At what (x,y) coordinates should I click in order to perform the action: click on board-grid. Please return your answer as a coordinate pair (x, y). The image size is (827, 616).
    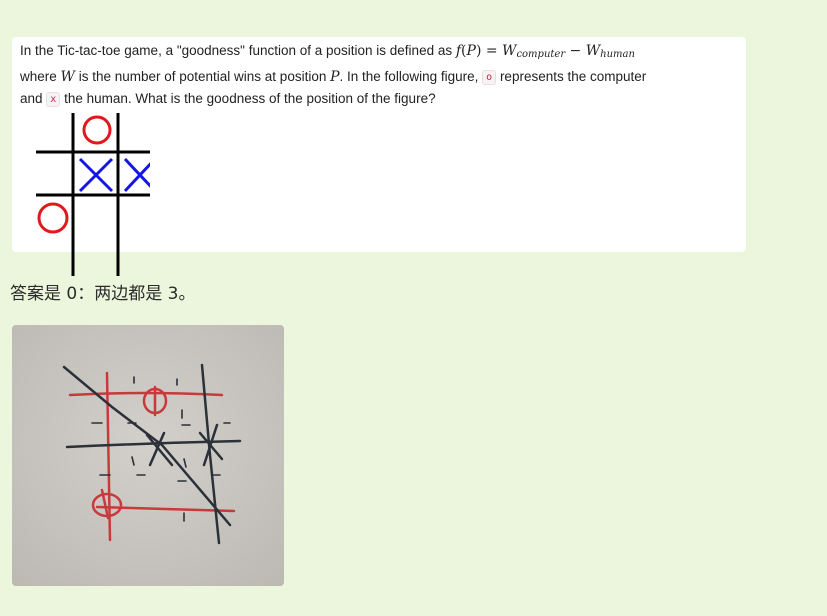
    Looking at the image, I should click on (93, 194).